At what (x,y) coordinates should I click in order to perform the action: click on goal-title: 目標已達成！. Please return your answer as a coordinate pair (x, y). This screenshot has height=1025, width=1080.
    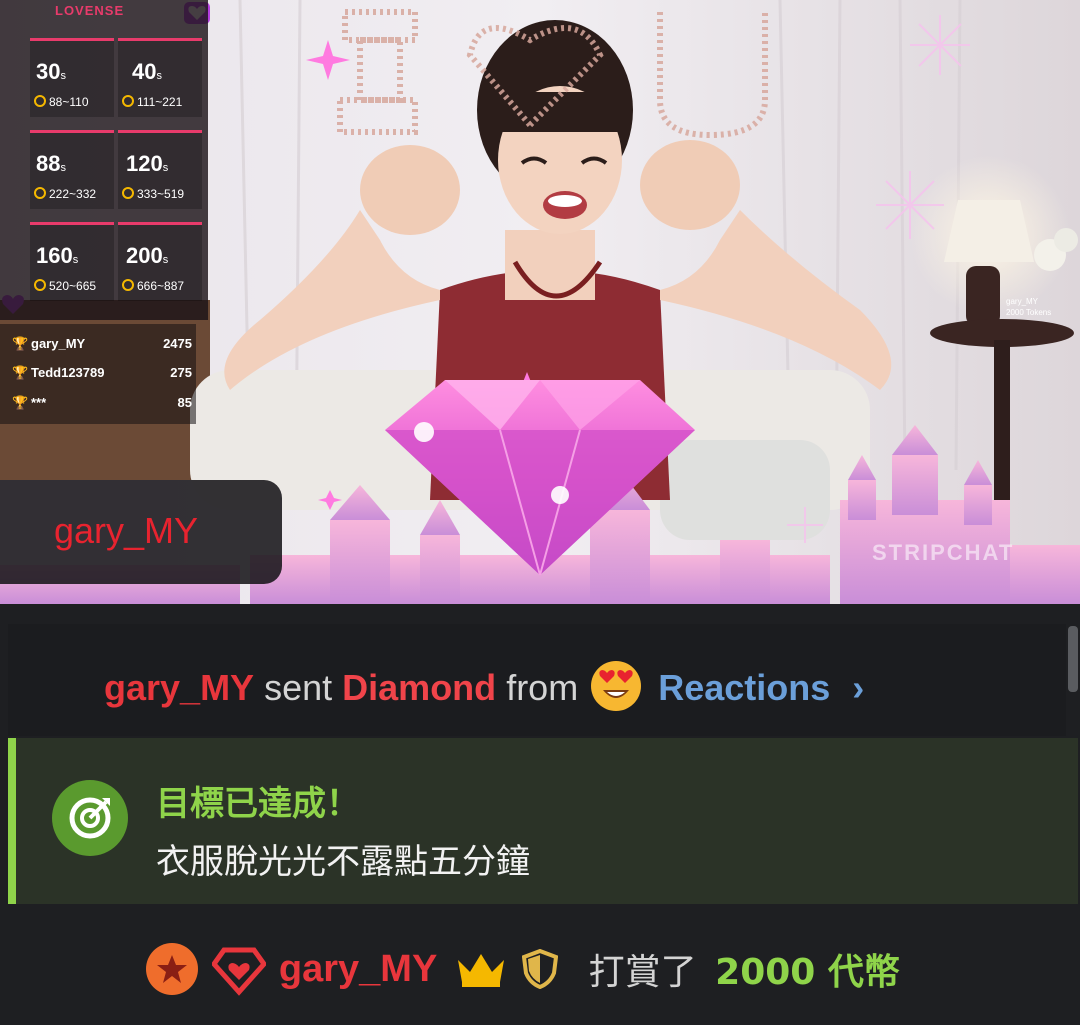
    Looking at the image, I should click on (258, 804).